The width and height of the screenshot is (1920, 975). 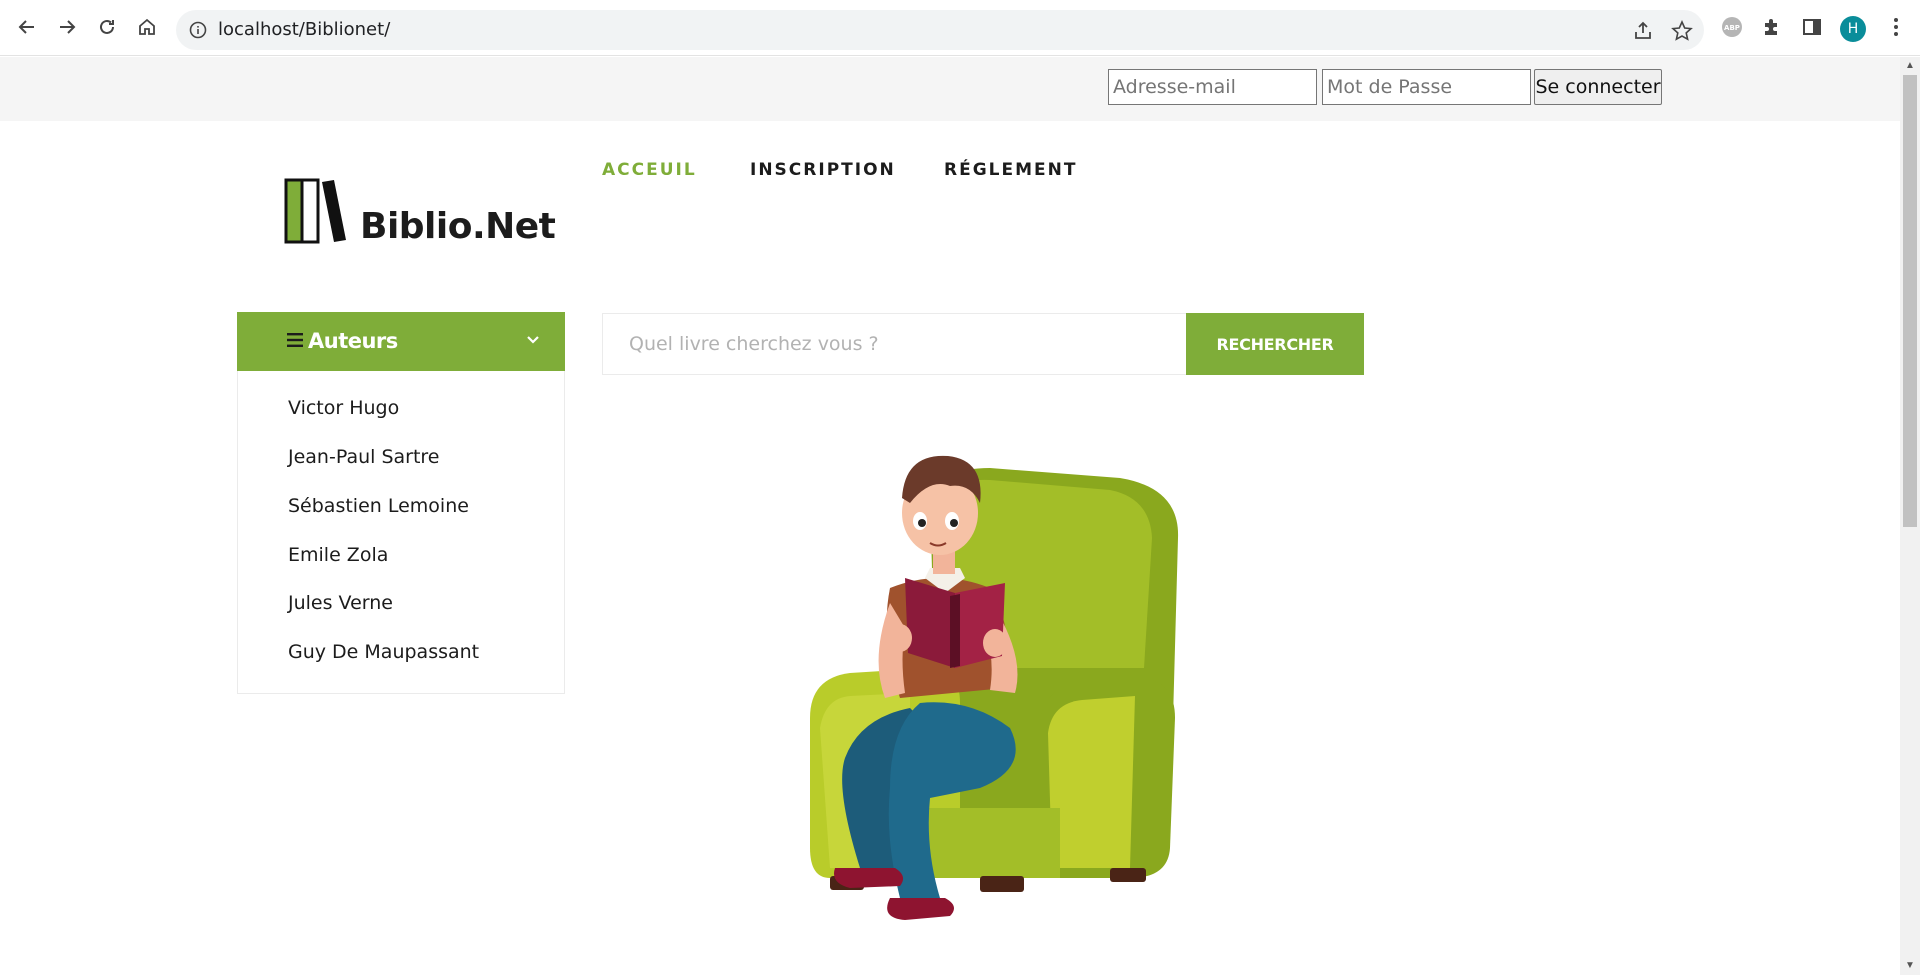 I want to click on scroll-down-icon: ▼, so click(x=1910, y=966).